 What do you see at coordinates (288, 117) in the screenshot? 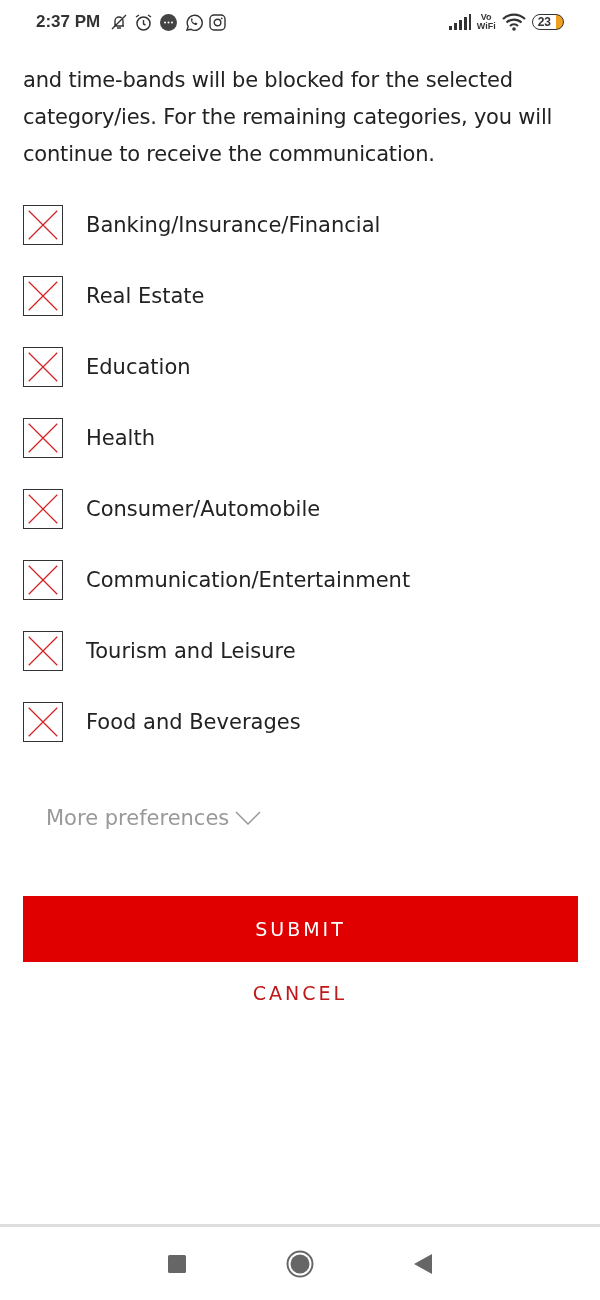
I see `intro-text: category/ies. For the remaining categories, you will` at bounding box center [288, 117].